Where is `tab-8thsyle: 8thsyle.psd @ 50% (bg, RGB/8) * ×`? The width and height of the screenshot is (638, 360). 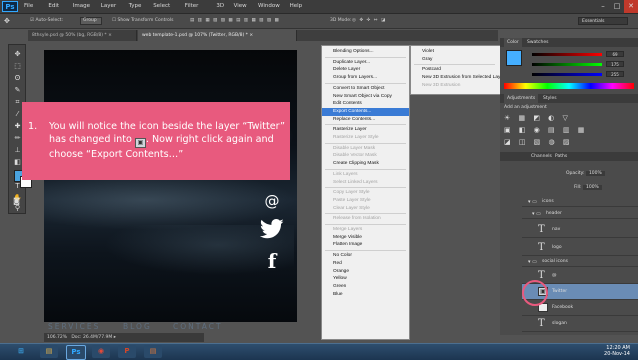
tab-8thsyle: 8thsyle.psd @ 50% (bg, RGB/8) * × is located at coordinates (82, 35).